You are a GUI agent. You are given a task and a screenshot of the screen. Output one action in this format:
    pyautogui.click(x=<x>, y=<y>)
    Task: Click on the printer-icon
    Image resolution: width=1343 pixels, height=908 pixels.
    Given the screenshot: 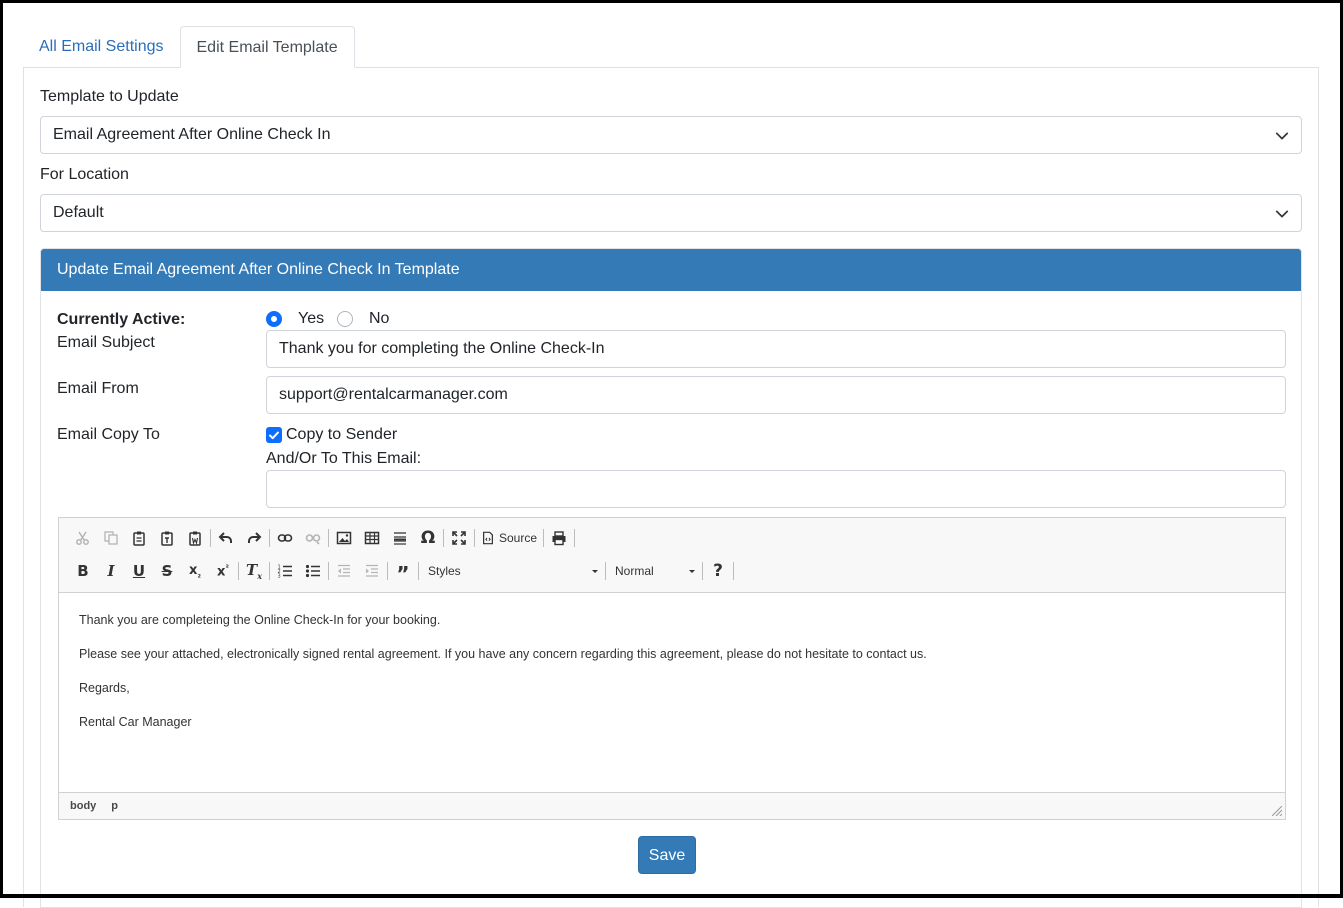 What is the action you would take?
    pyautogui.click(x=559, y=538)
    